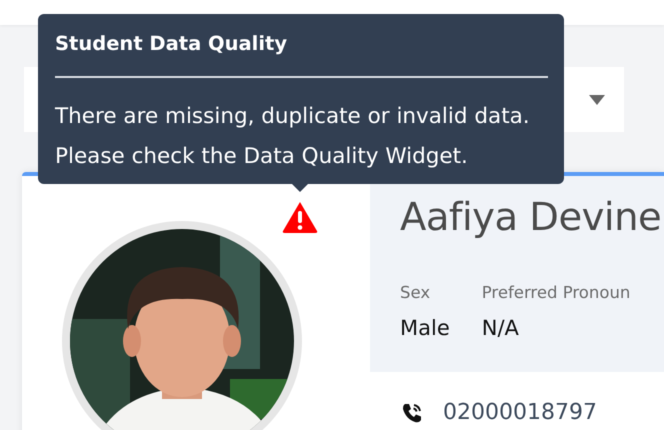 The image size is (664, 430). Describe the element at coordinates (520, 412) in the screenshot. I see `phone-number: 02000018797` at that location.